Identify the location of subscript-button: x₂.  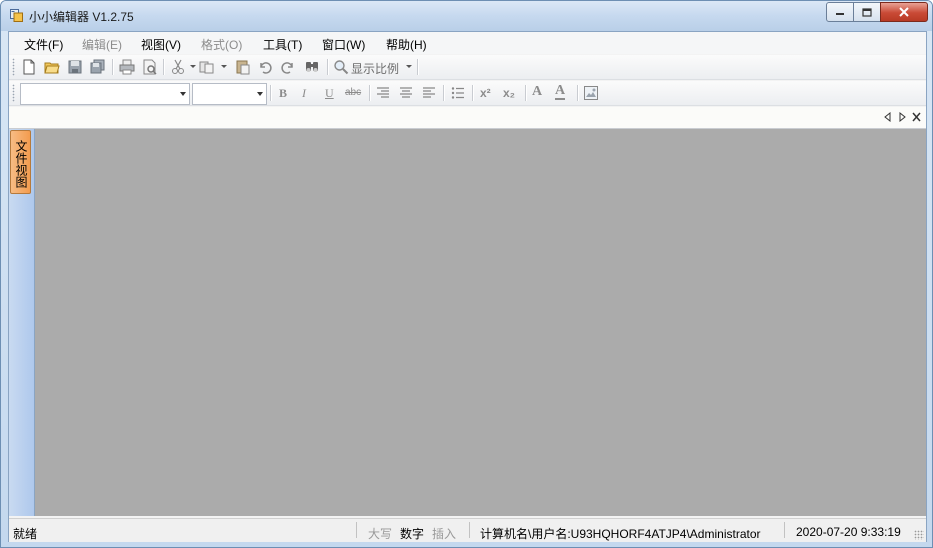
(509, 93).